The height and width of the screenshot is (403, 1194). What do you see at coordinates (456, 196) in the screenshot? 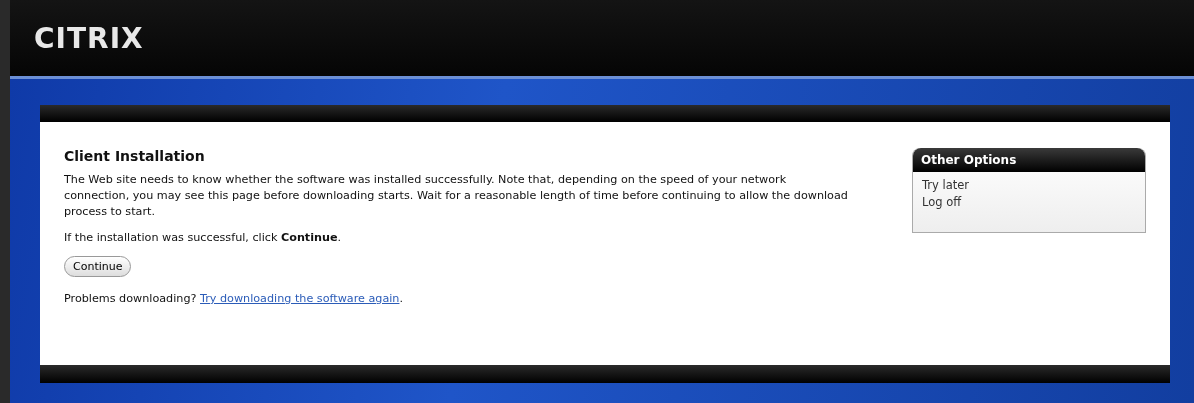
I see `body-text: The Web site needs to know whether the software was installed successfully. Note that, depending on the speed of your network connection, you may see this page before downloading starts. Wait for a reasonable length of time before continuing to allow the download process to start.` at bounding box center [456, 196].